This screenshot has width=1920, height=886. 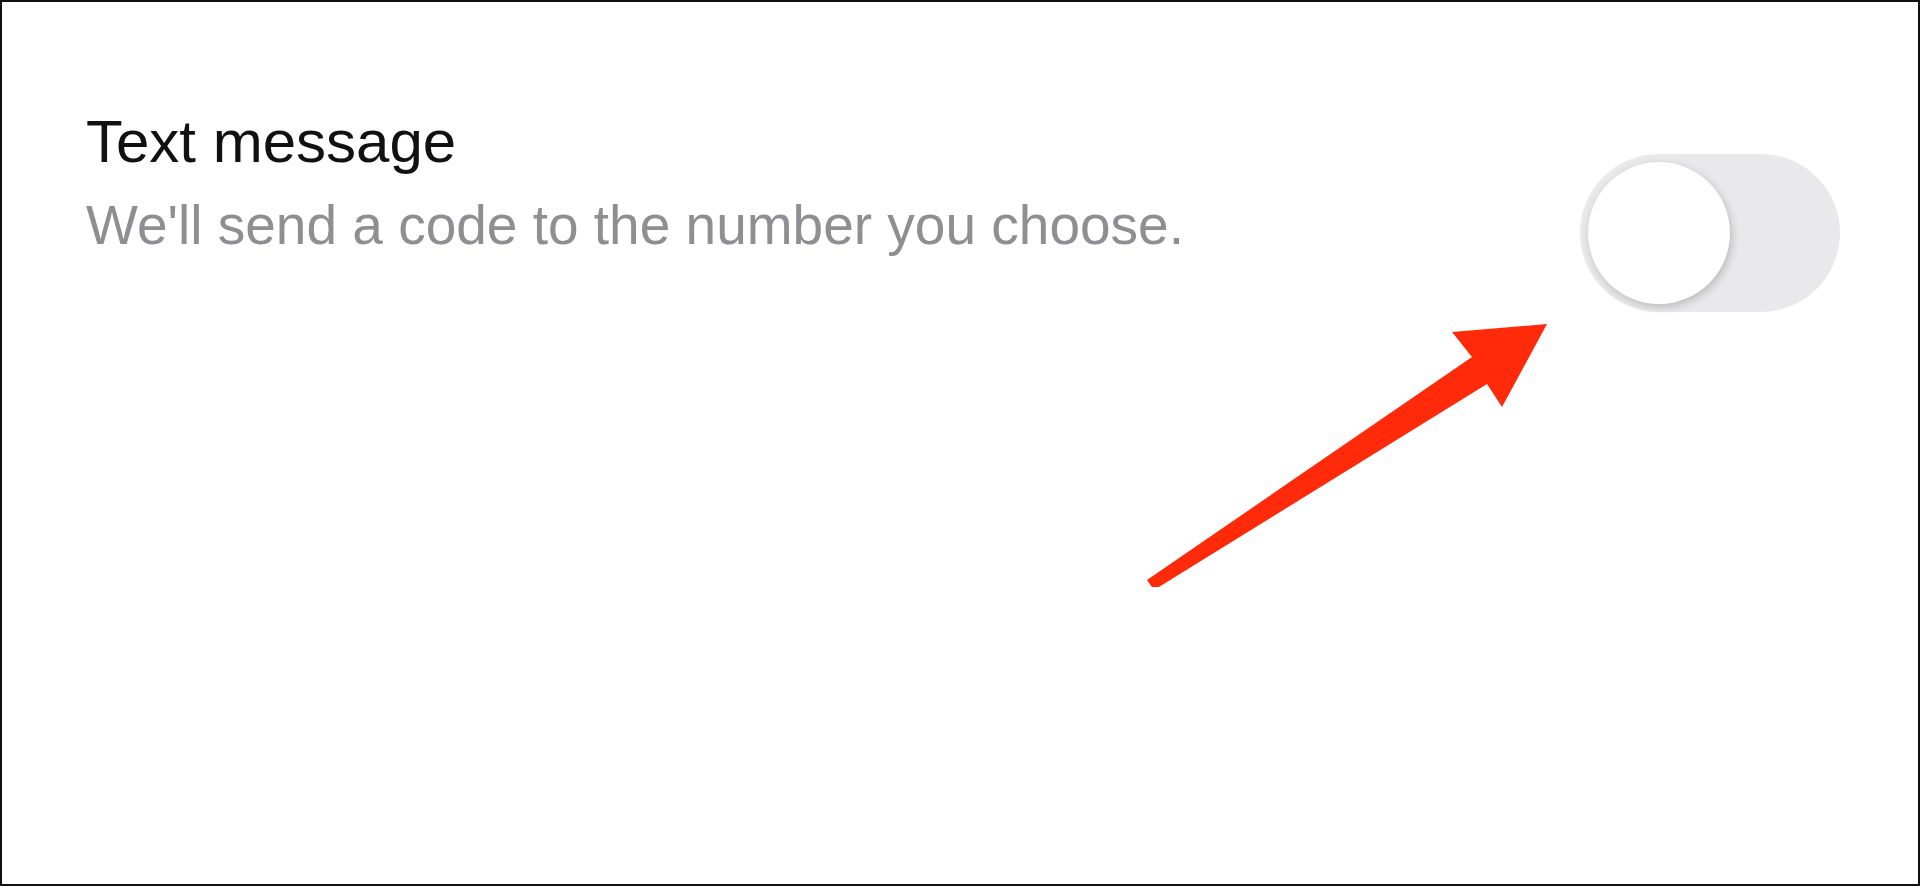 I want to click on setting-title: Text message, so click(x=272, y=142).